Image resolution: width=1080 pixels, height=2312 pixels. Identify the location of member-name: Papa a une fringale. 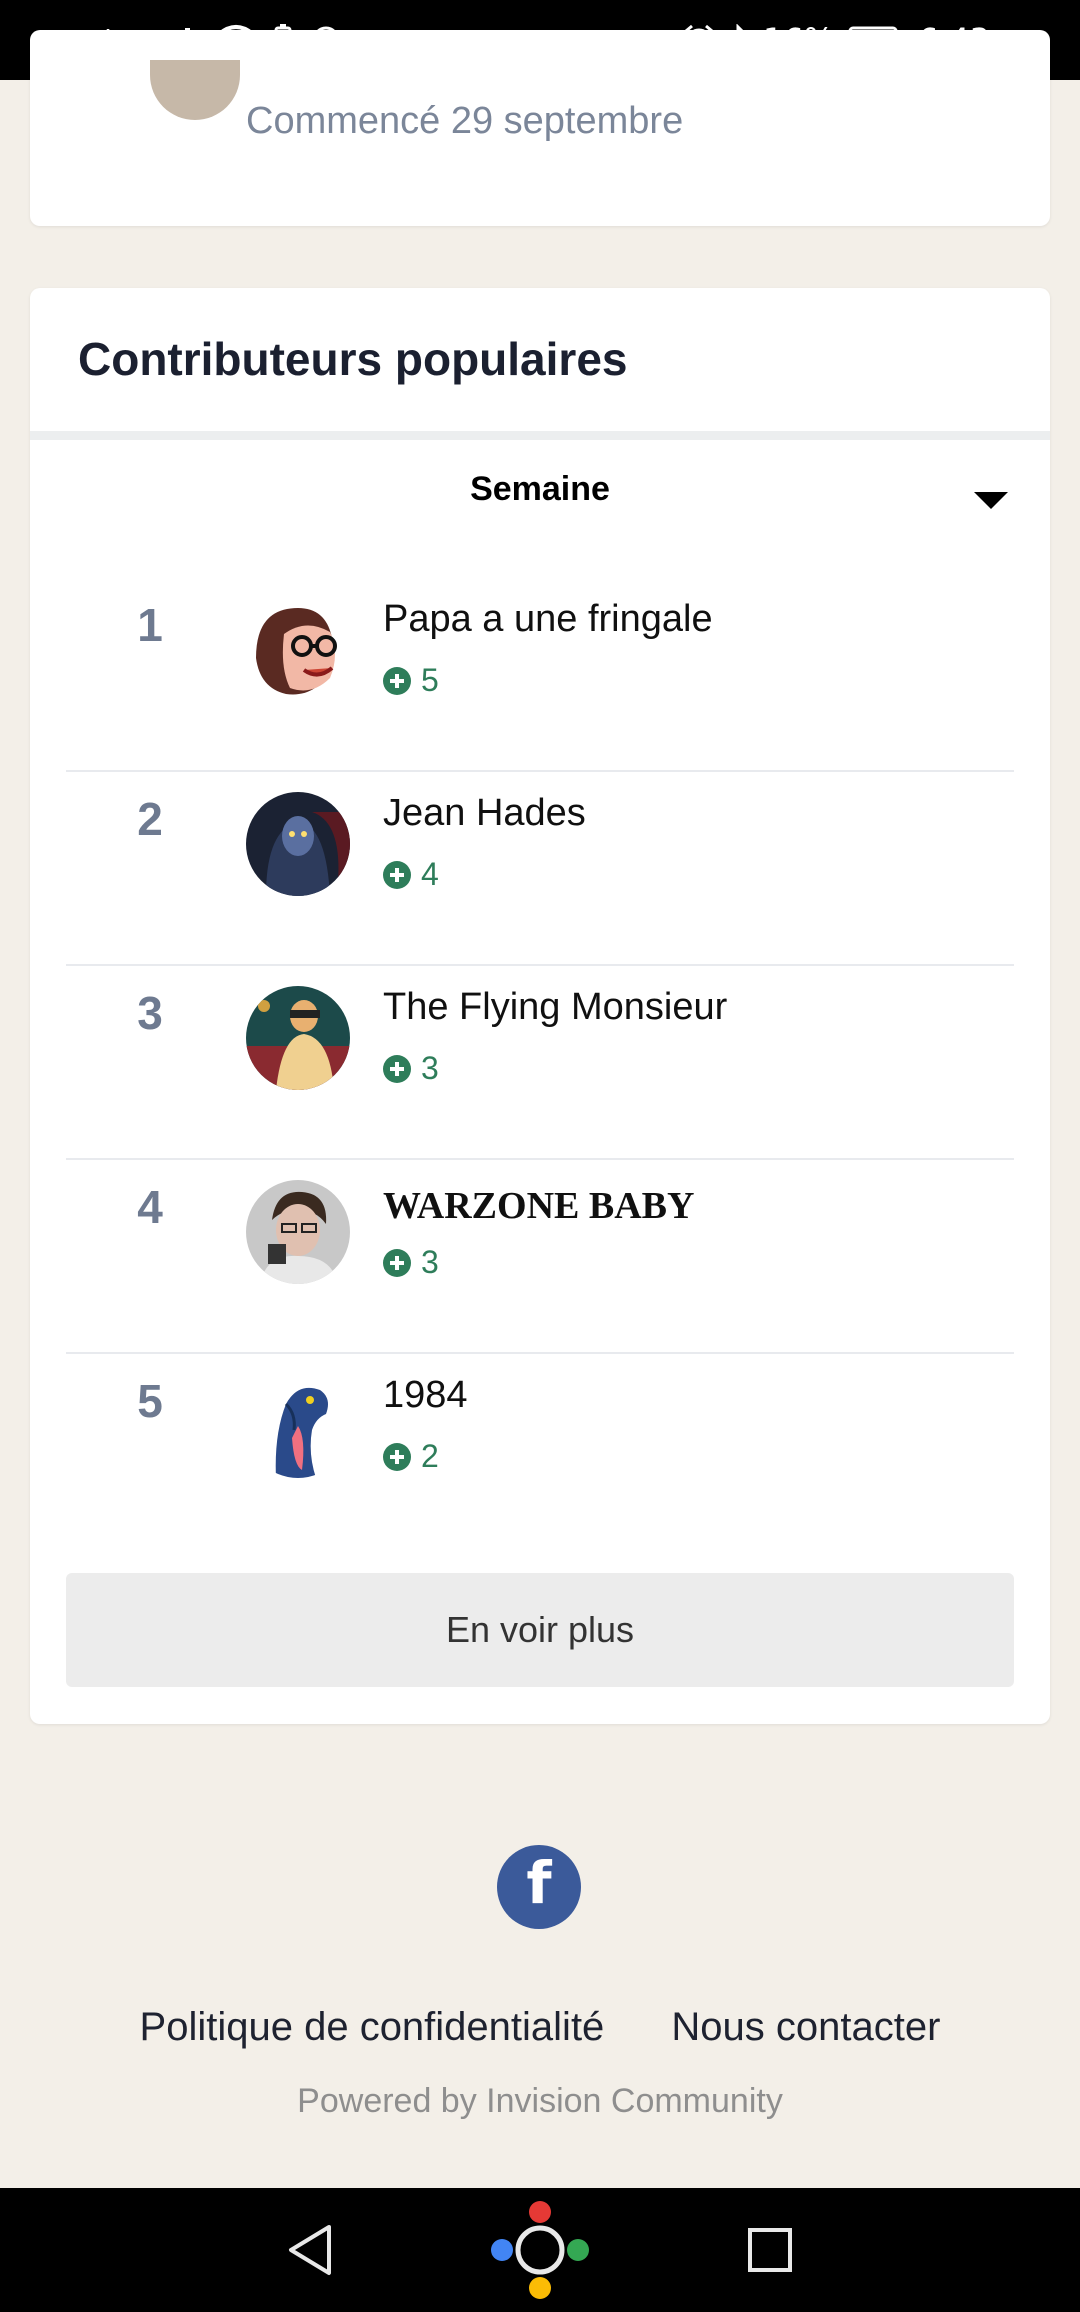
(548, 619).